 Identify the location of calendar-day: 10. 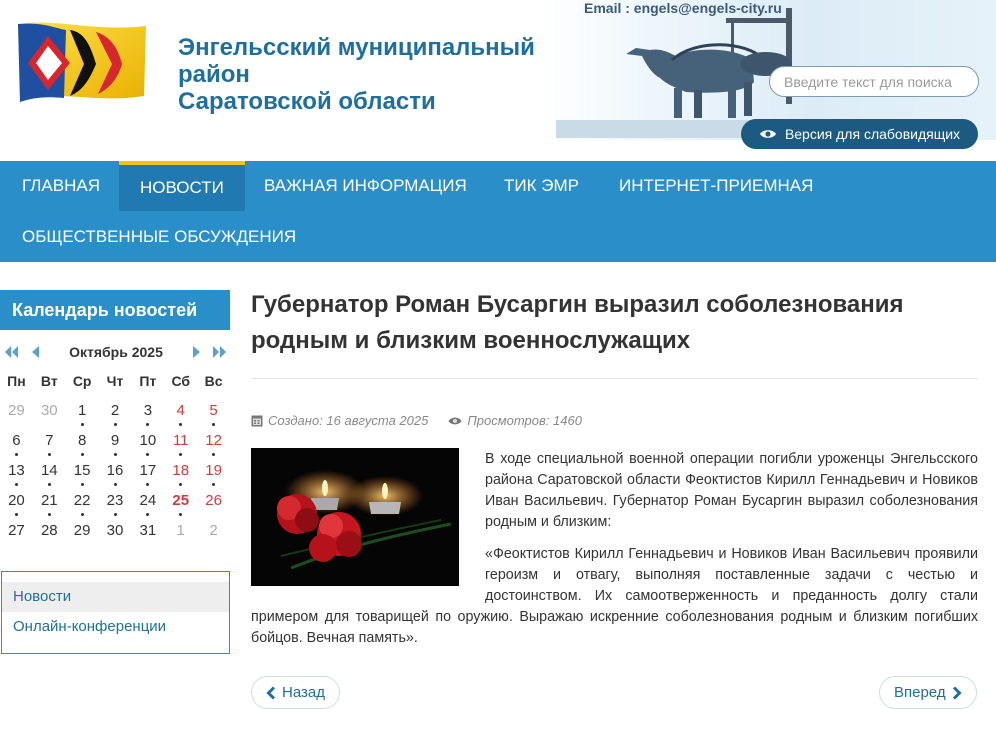
(147, 445).